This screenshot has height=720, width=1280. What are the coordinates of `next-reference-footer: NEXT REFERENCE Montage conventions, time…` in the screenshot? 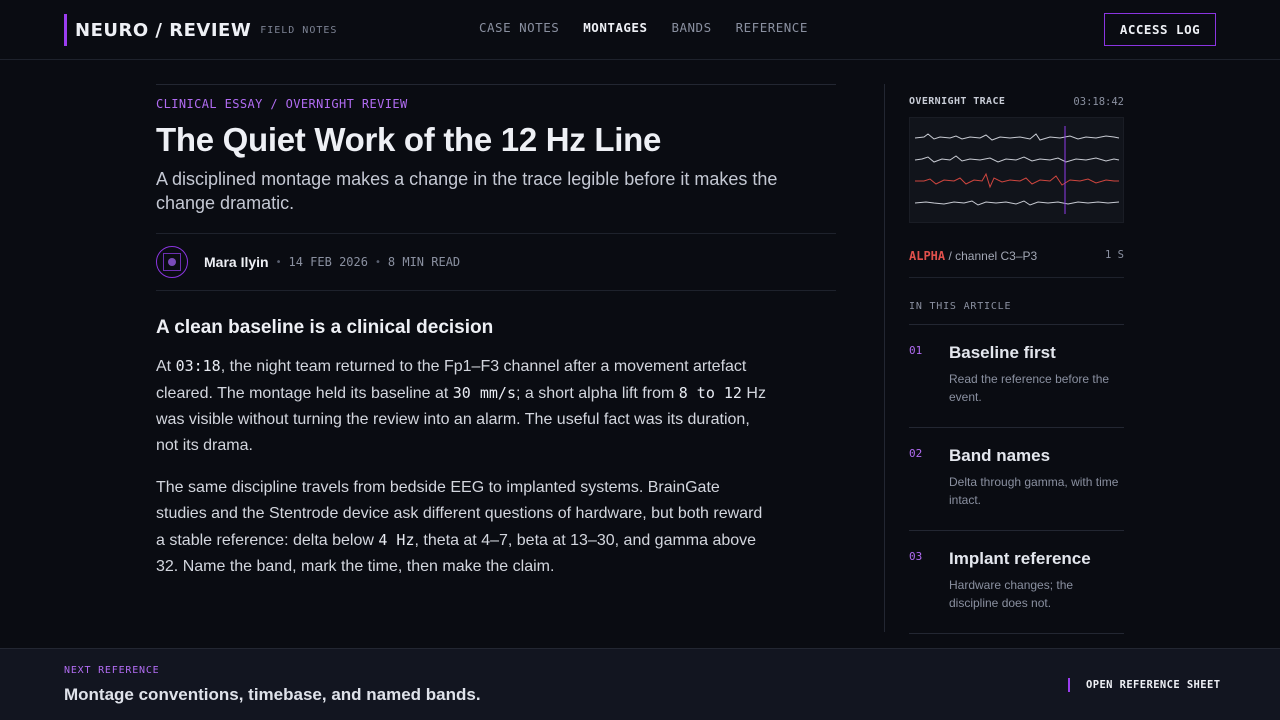 It's located at (640, 684).